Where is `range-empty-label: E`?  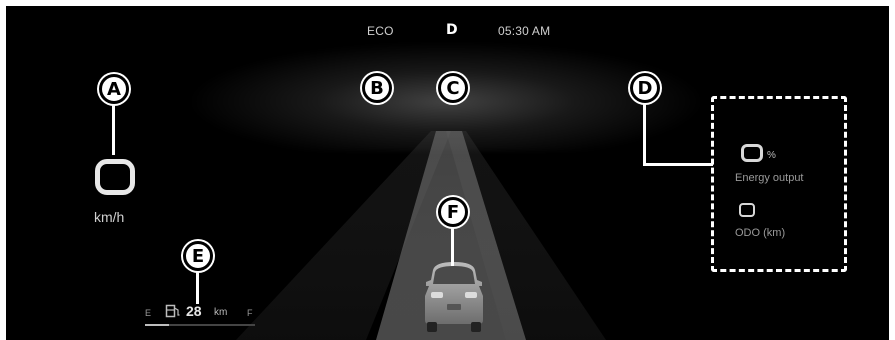
range-empty-label: E is located at coordinates (148, 313).